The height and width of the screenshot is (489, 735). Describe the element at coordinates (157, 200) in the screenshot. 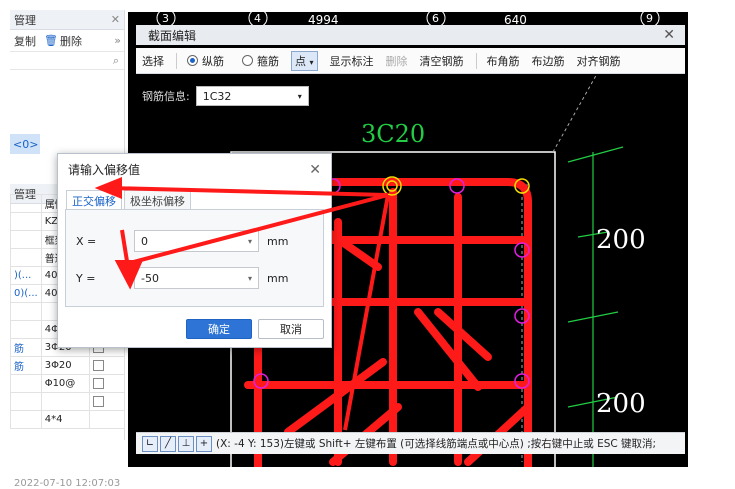

I see `tab-polar-offset: 极坐标偏移` at that location.